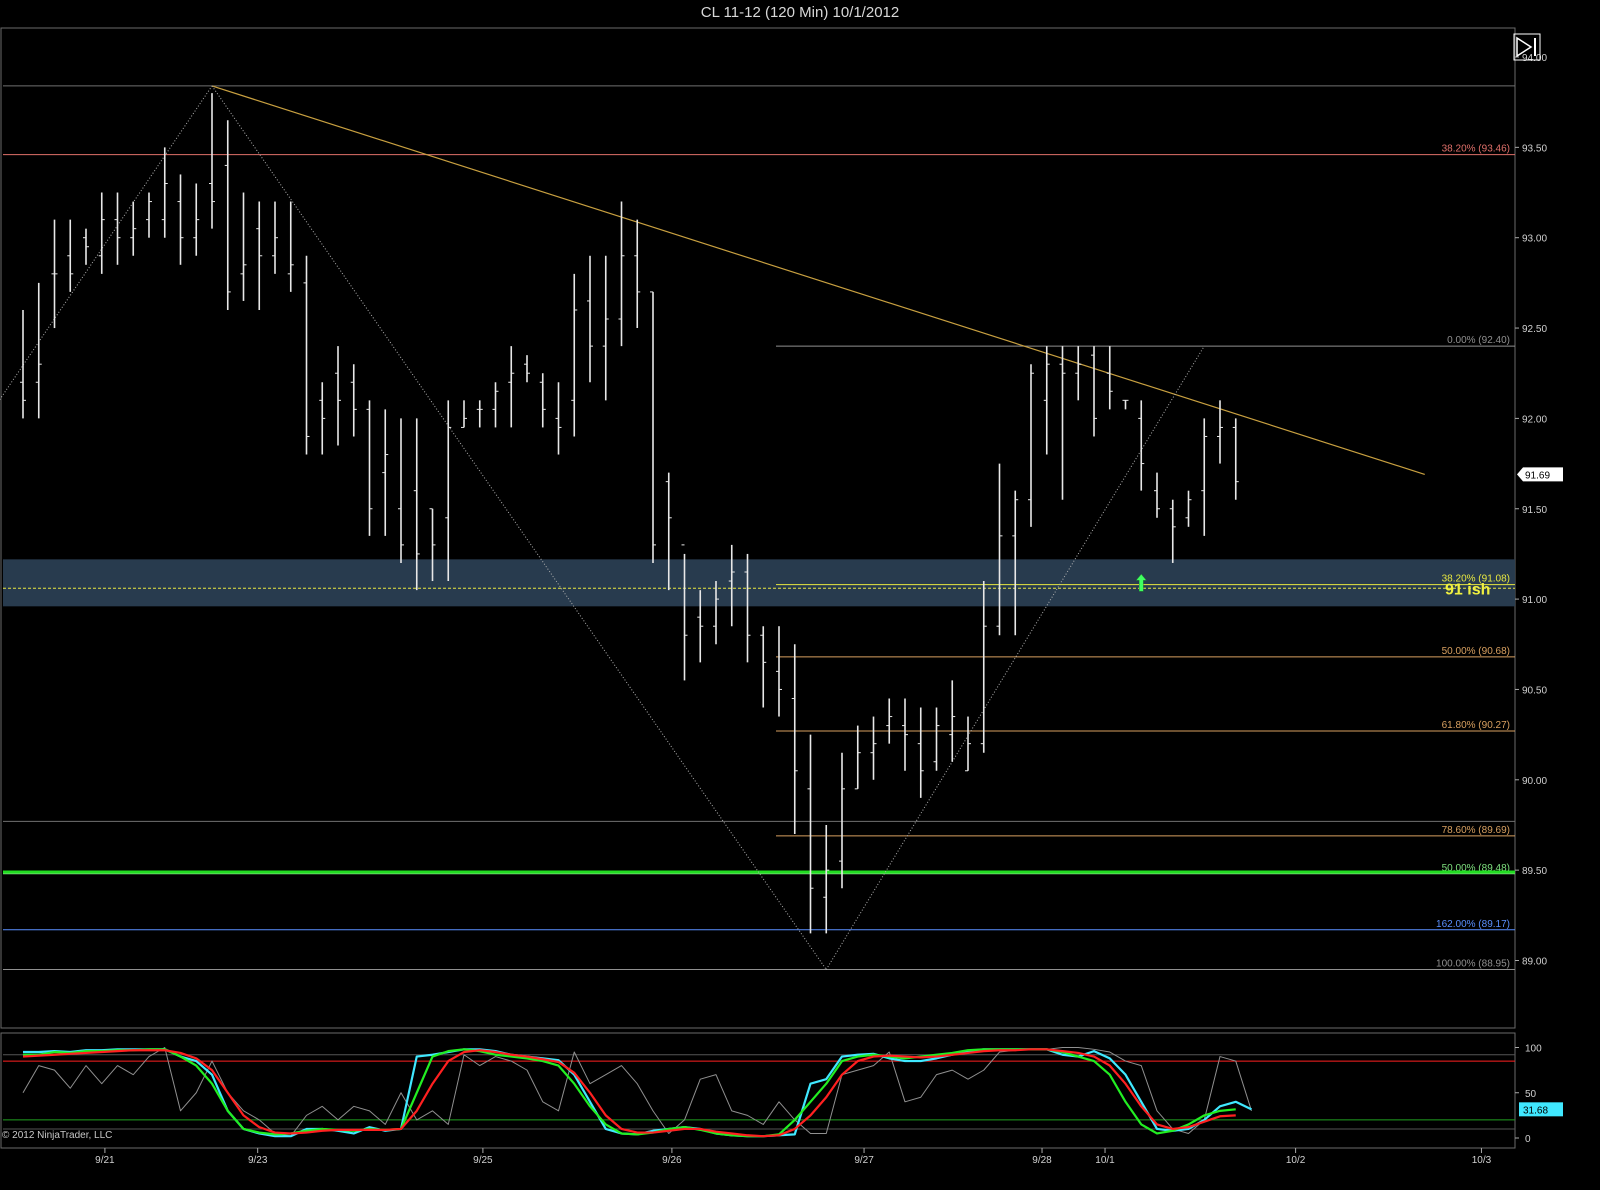 The image size is (1600, 1190). What do you see at coordinates (1476, 149) in the screenshot?
I see `fib-level-label: 38.20% (93.46)` at bounding box center [1476, 149].